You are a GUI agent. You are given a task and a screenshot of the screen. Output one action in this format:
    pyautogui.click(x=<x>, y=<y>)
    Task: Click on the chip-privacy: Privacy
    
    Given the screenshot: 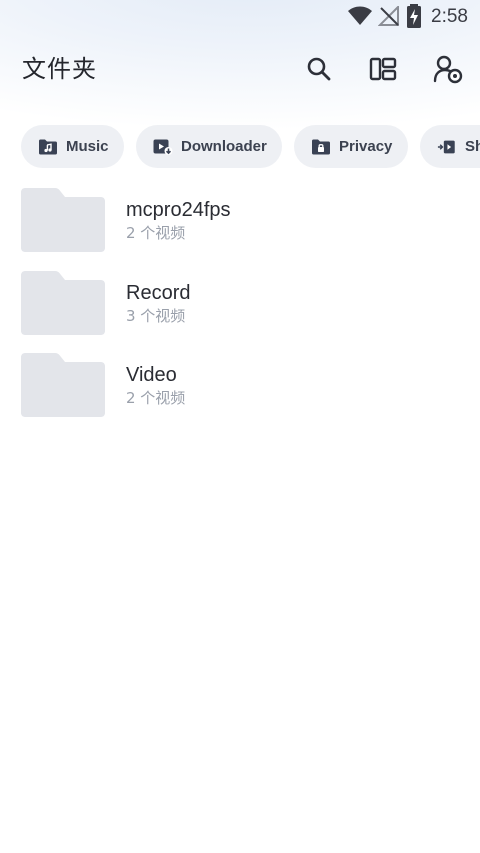 What is the action you would take?
    pyautogui.click(x=351, y=146)
    